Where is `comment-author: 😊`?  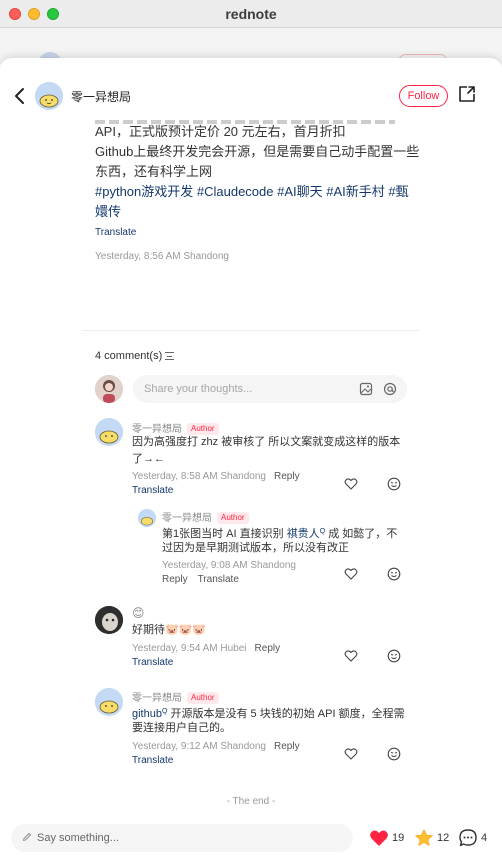
comment-author: 😊 is located at coordinates (138, 613).